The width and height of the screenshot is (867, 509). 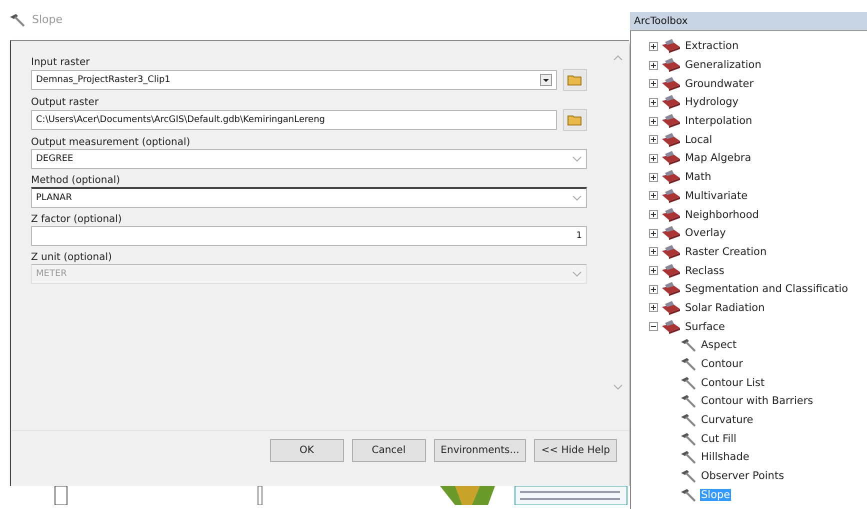 I want to click on toolset-item: Surface, so click(x=705, y=326).